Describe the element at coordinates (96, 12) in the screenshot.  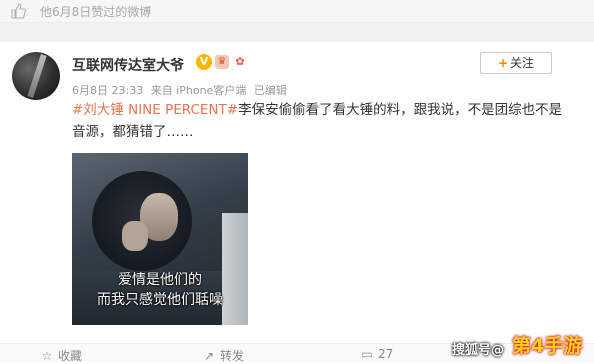
I see `liked-by-text: 他6月8日赞过的微博` at that location.